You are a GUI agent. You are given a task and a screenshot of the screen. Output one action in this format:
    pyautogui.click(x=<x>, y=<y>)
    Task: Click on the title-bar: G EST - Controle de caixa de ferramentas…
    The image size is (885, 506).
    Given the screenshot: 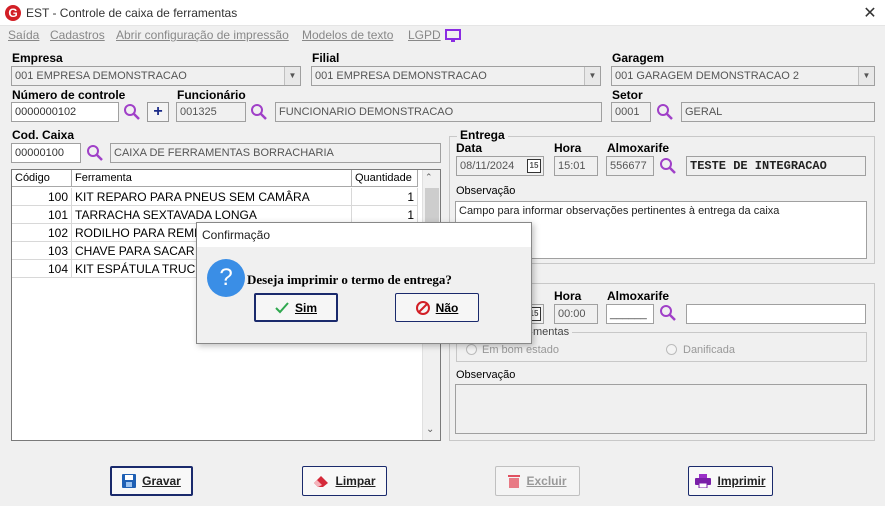 What is the action you would take?
    pyautogui.click(x=442, y=13)
    